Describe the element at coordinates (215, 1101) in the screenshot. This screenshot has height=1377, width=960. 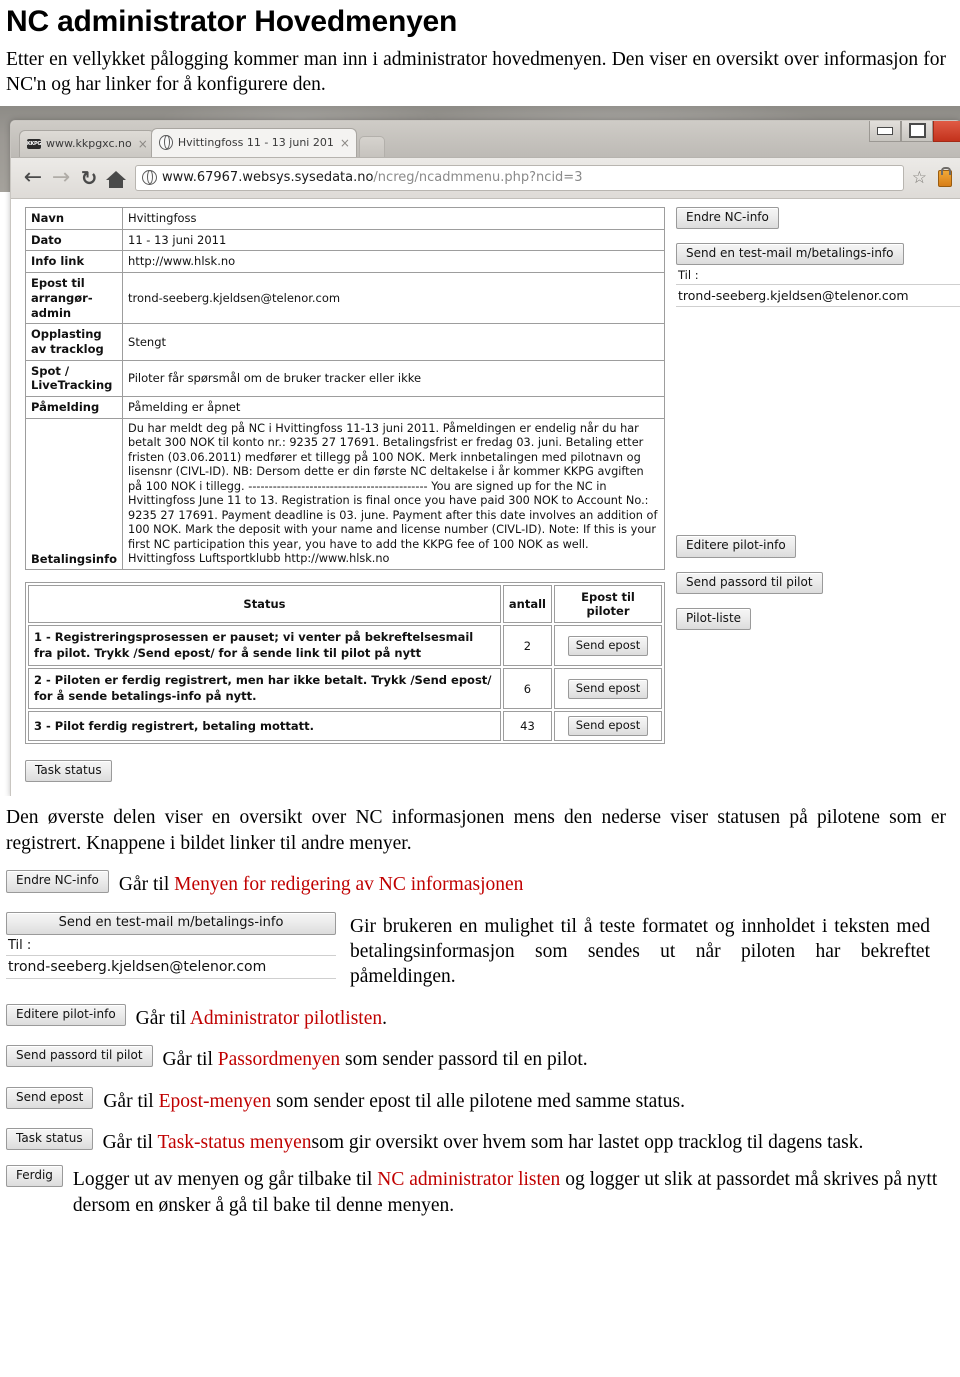
I see `explanation-link: Epost-menyen` at that location.